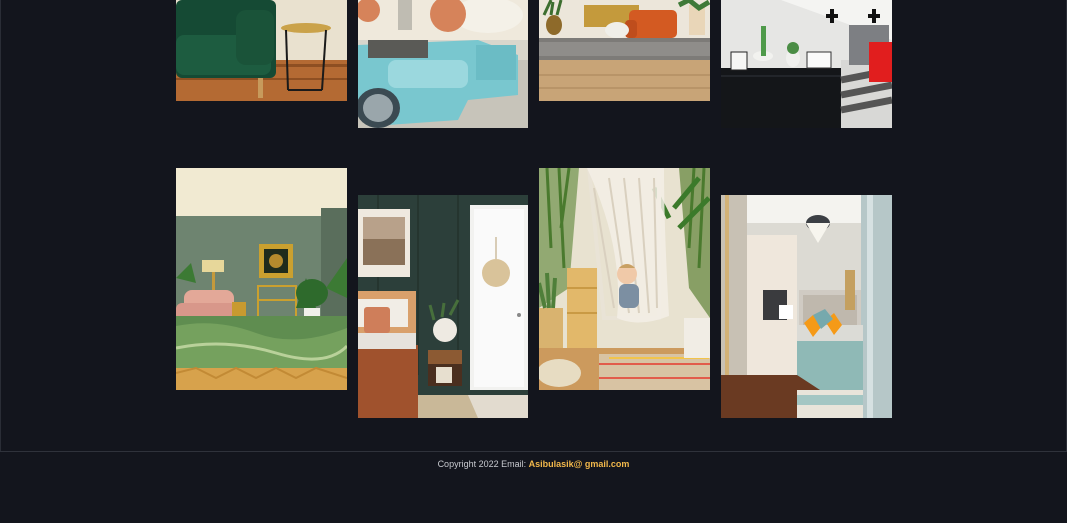  I want to click on narrow-bedroom-orange-pillows-photo, so click(806, 306).